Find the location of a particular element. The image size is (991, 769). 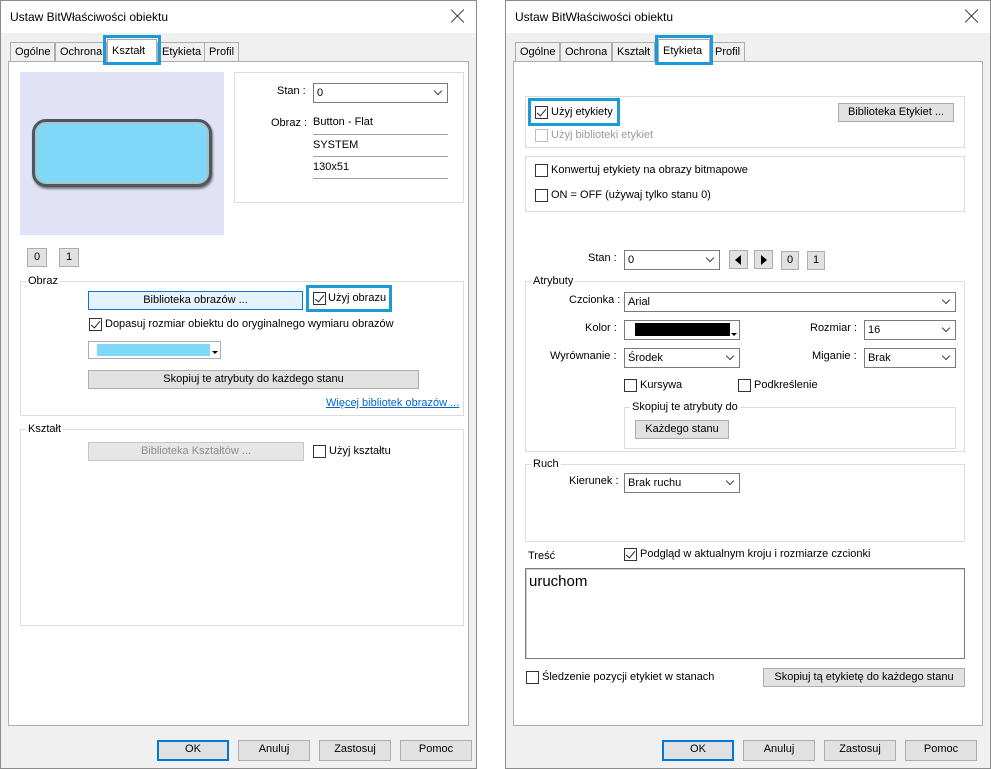

image-size: 130x51 is located at coordinates (331, 167).